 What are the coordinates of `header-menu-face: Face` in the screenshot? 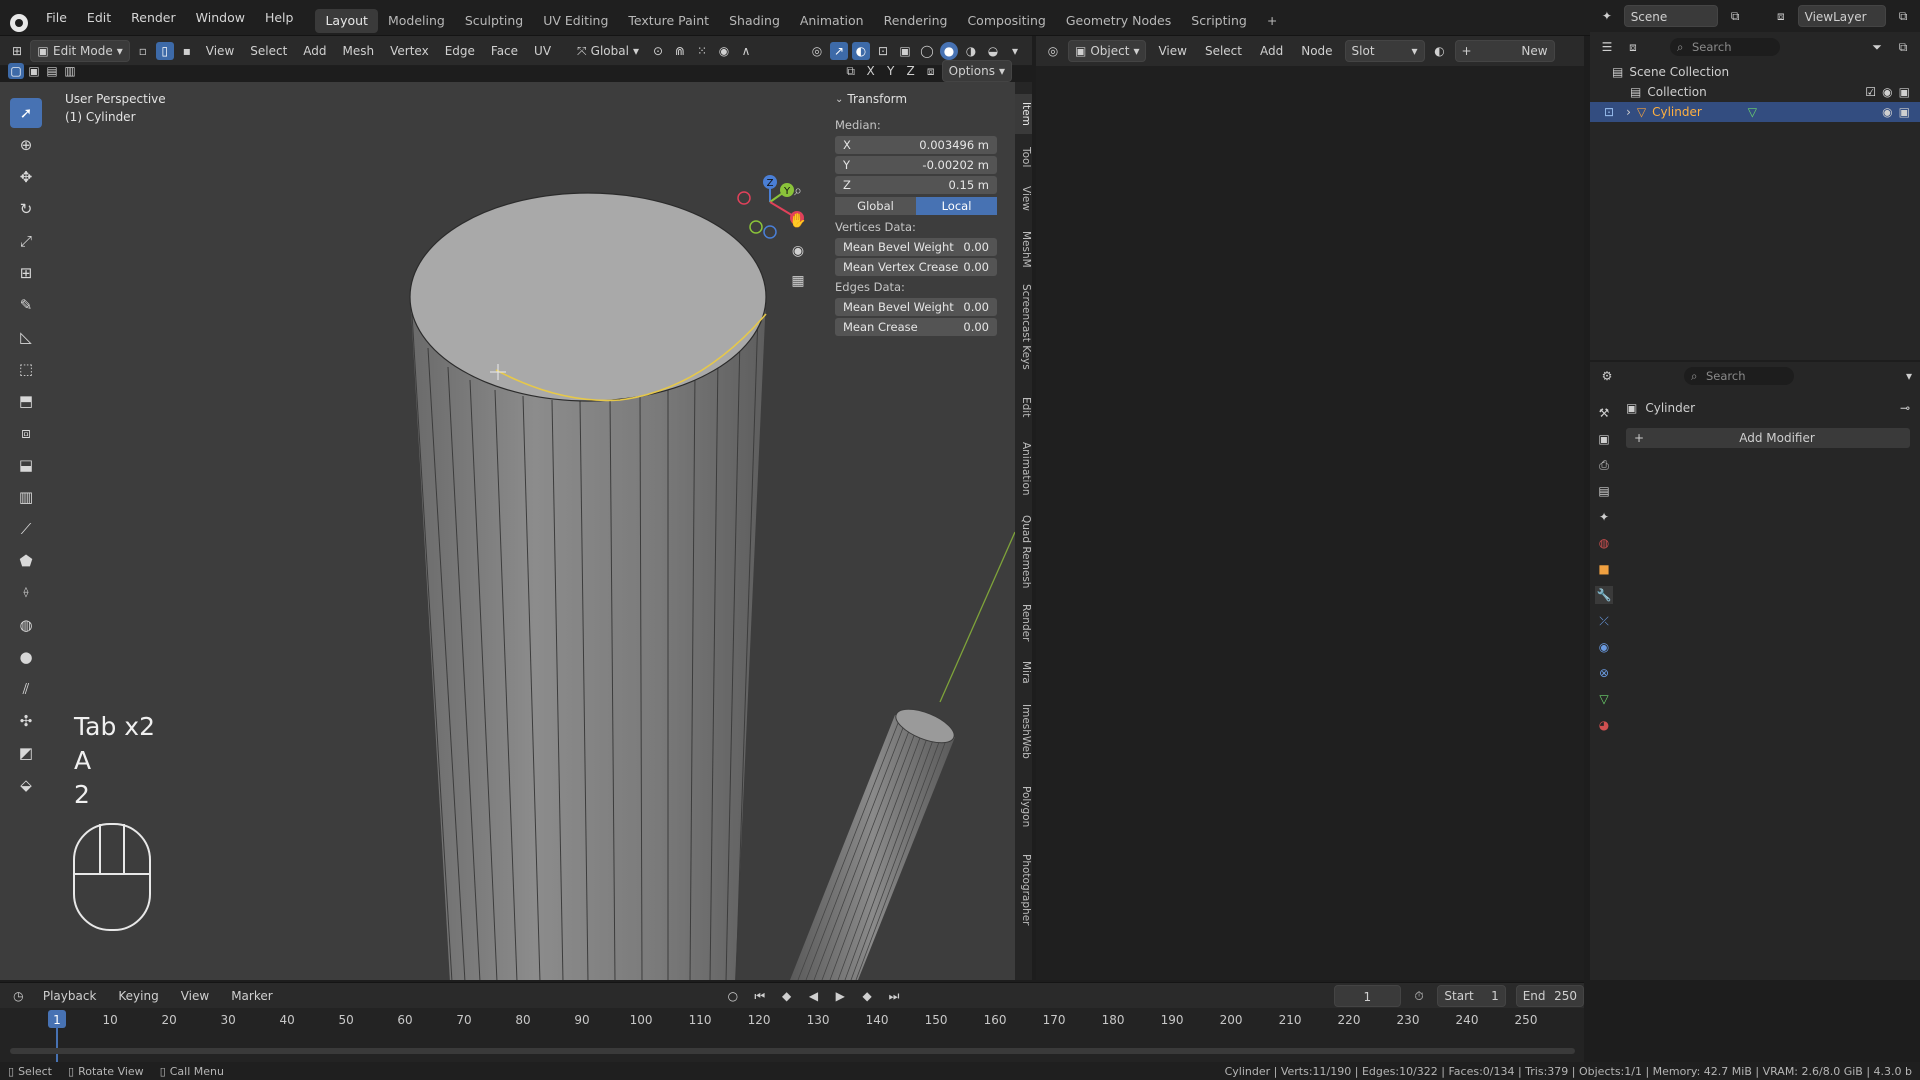 It's located at (504, 51).